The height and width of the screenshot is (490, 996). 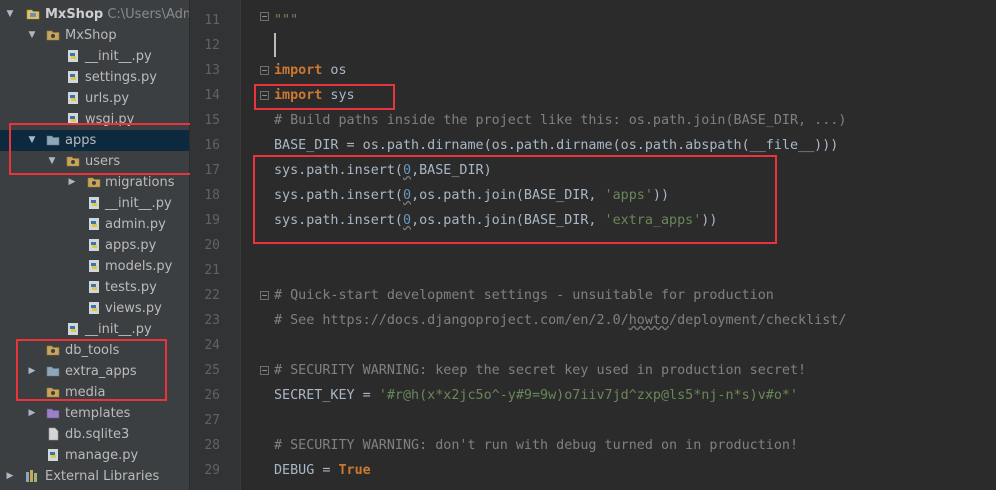 What do you see at coordinates (140, 182) in the screenshot?
I see `tree-label: migrations` at bounding box center [140, 182].